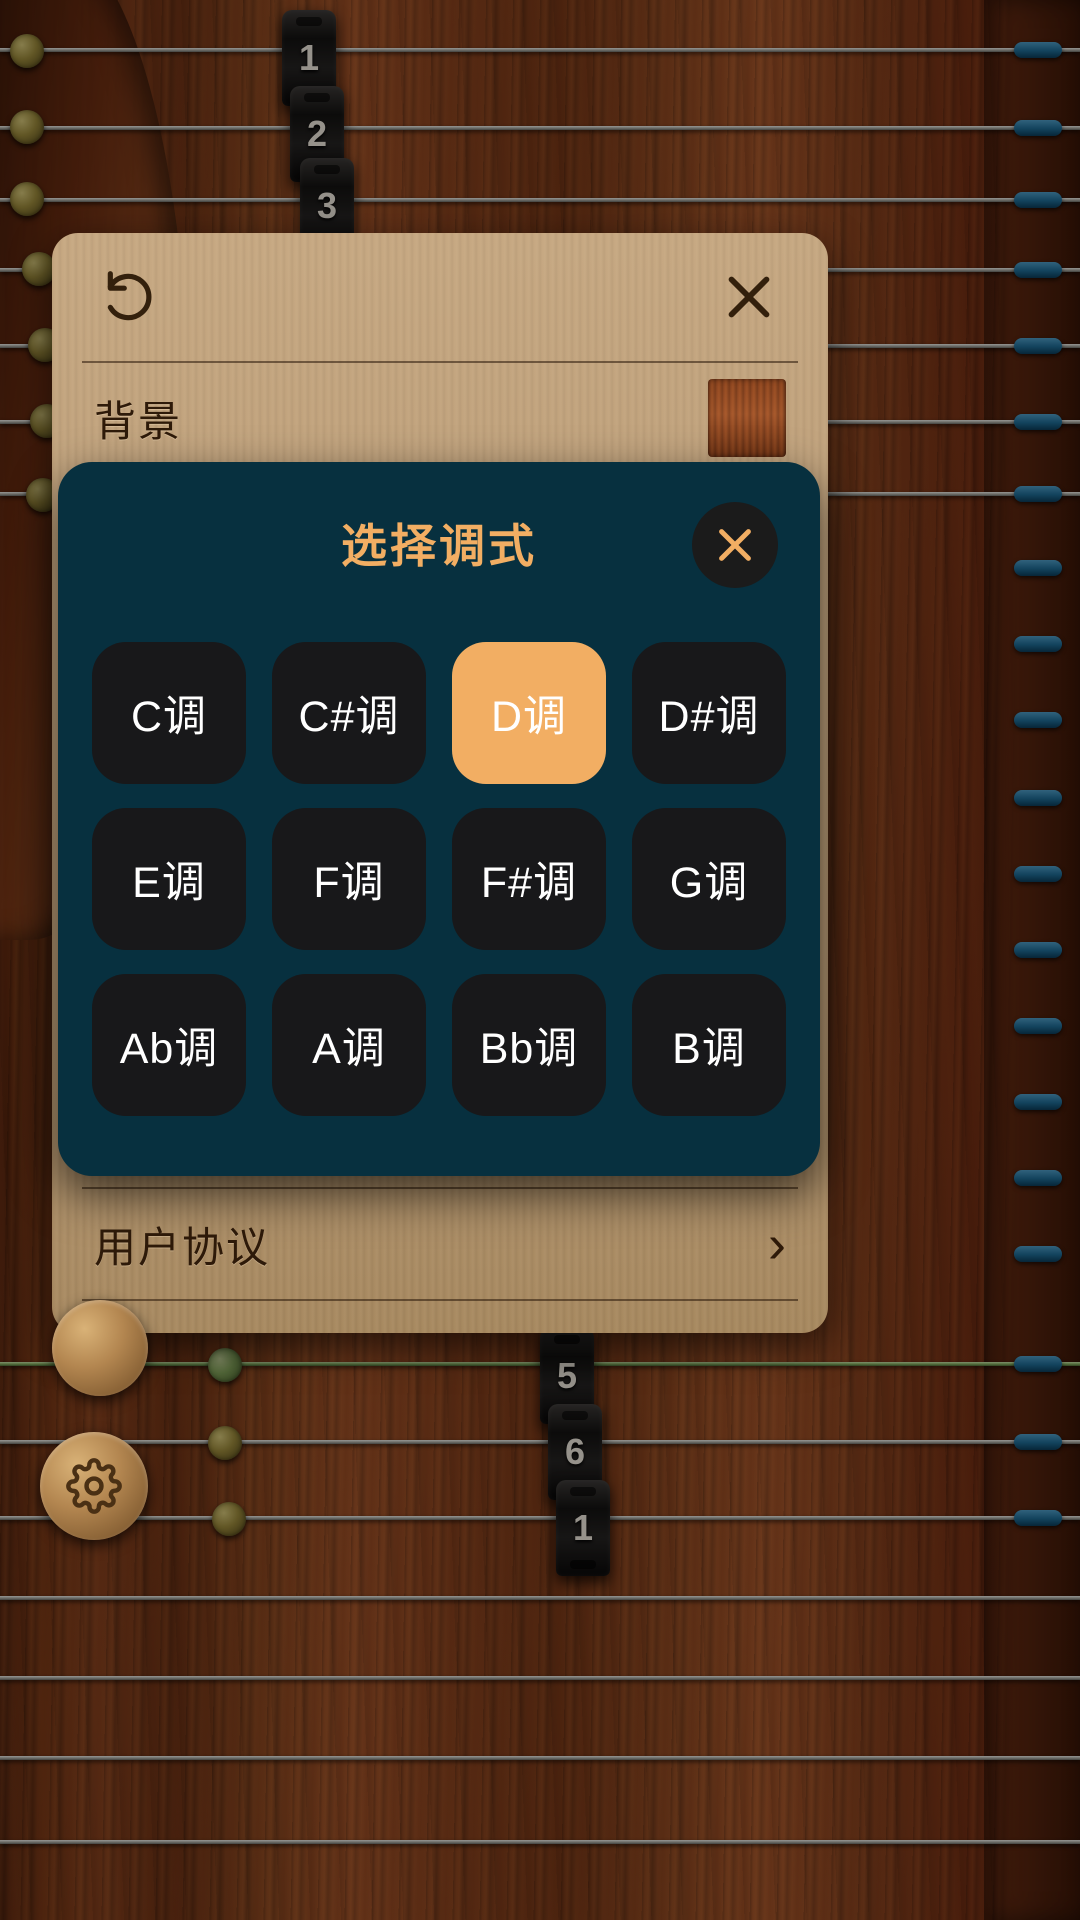  Describe the element at coordinates (440, 297) in the screenshot. I see `settings-panel-header` at that location.